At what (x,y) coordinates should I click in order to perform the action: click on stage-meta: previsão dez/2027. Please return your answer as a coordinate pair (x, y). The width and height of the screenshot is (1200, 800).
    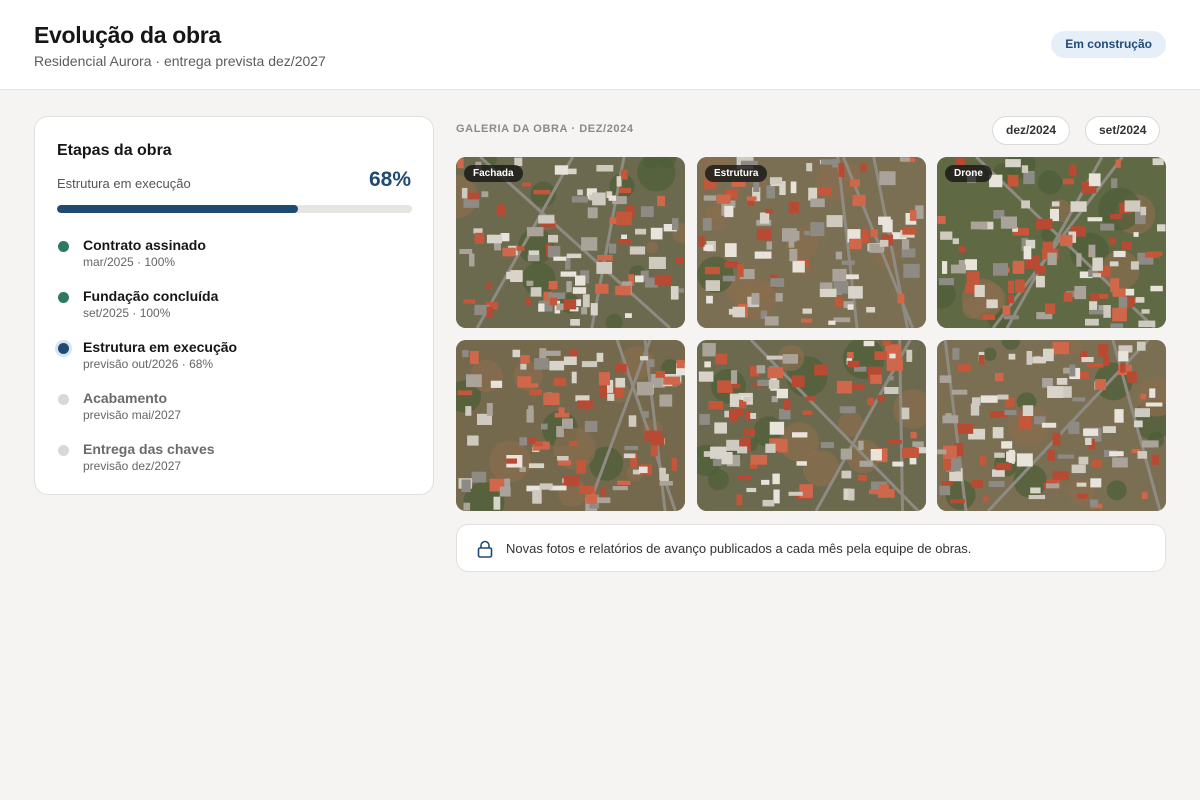
    Looking at the image, I should click on (132, 466).